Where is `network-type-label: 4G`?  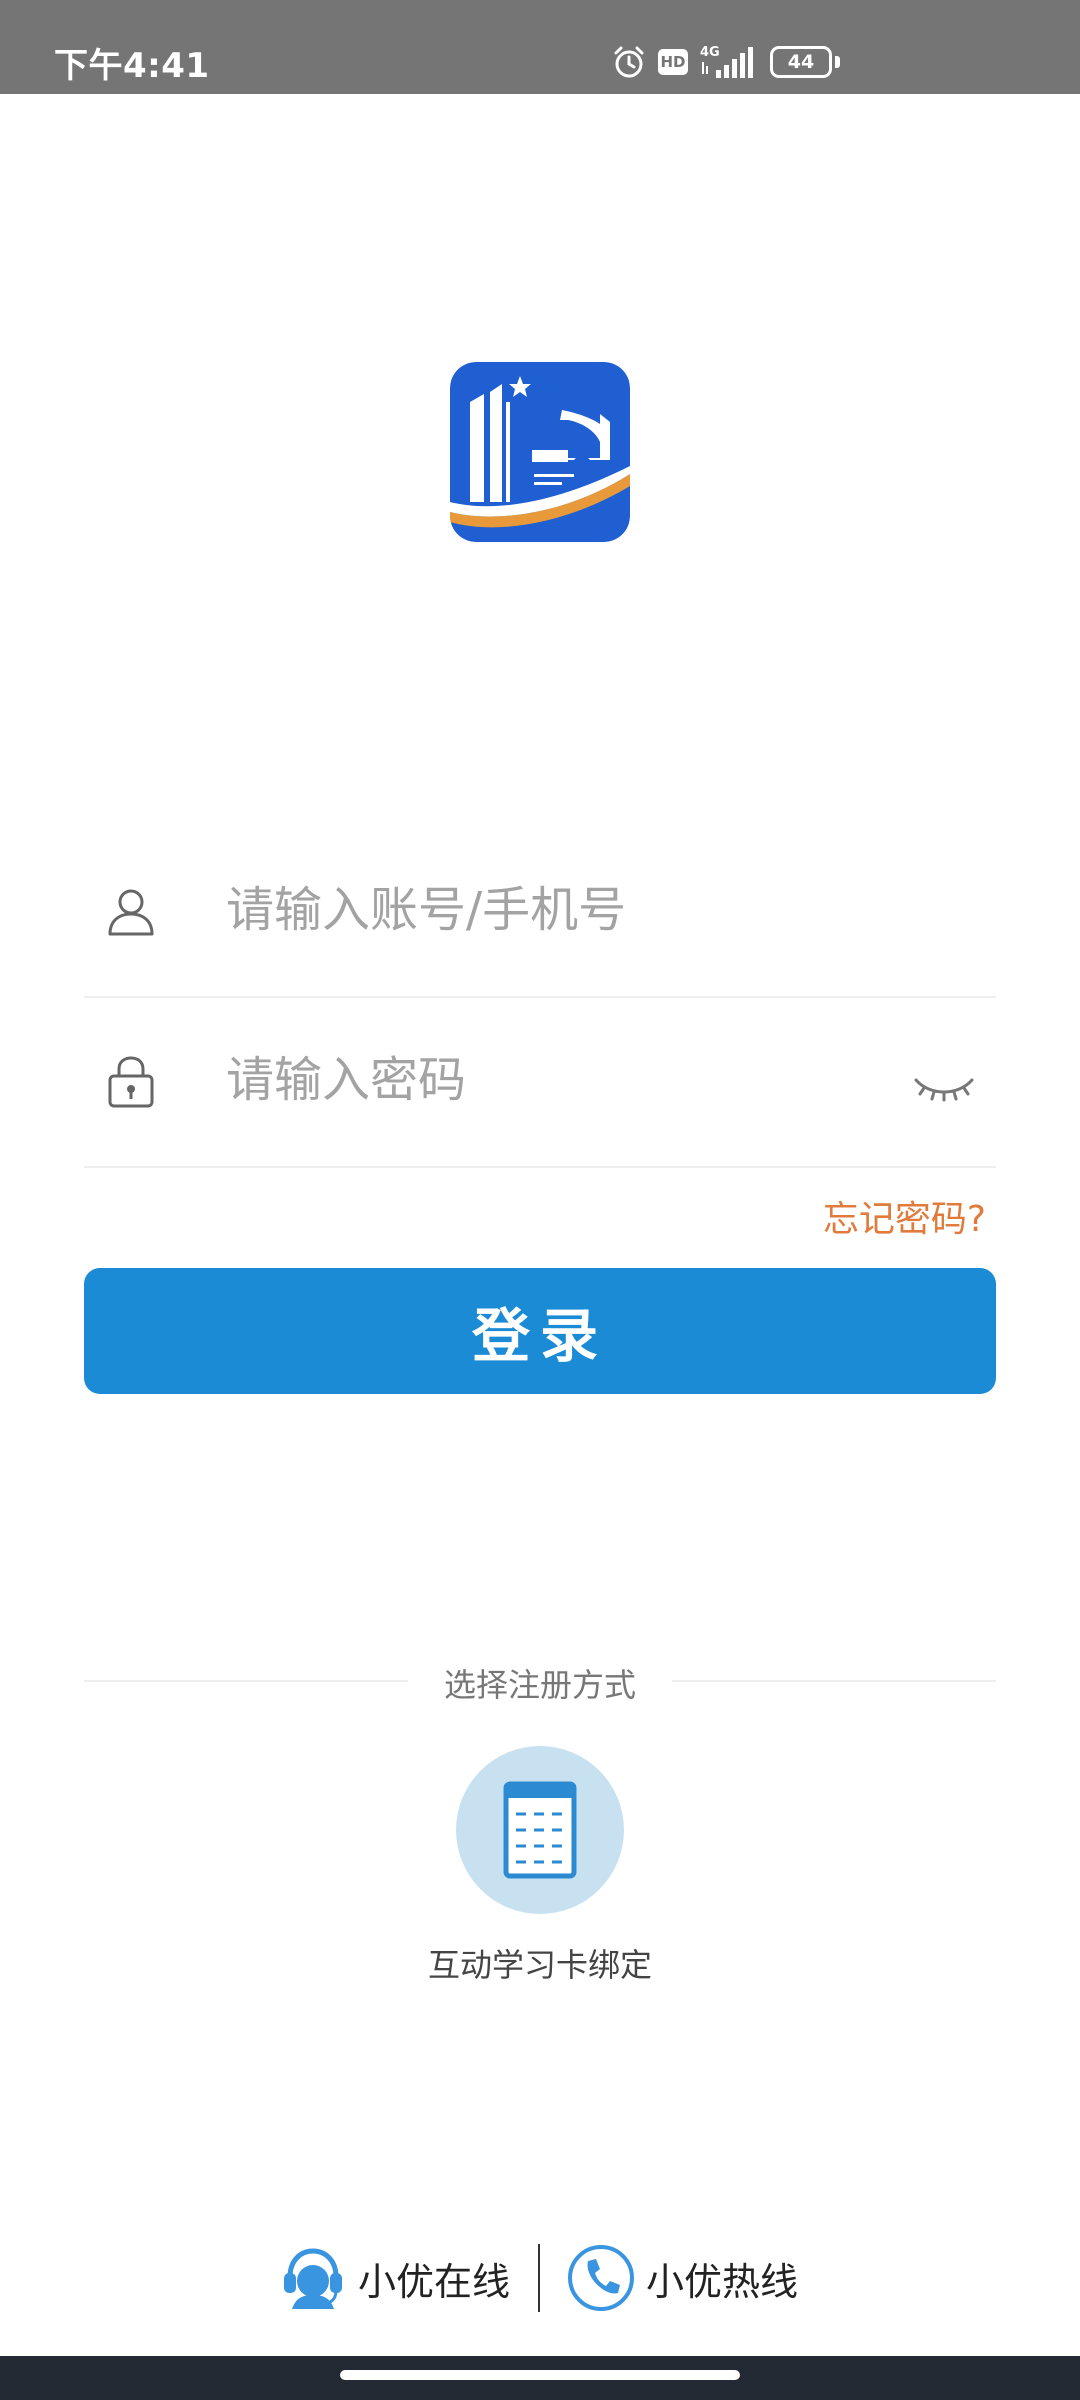
network-type-label: 4G is located at coordinates (710, 52).